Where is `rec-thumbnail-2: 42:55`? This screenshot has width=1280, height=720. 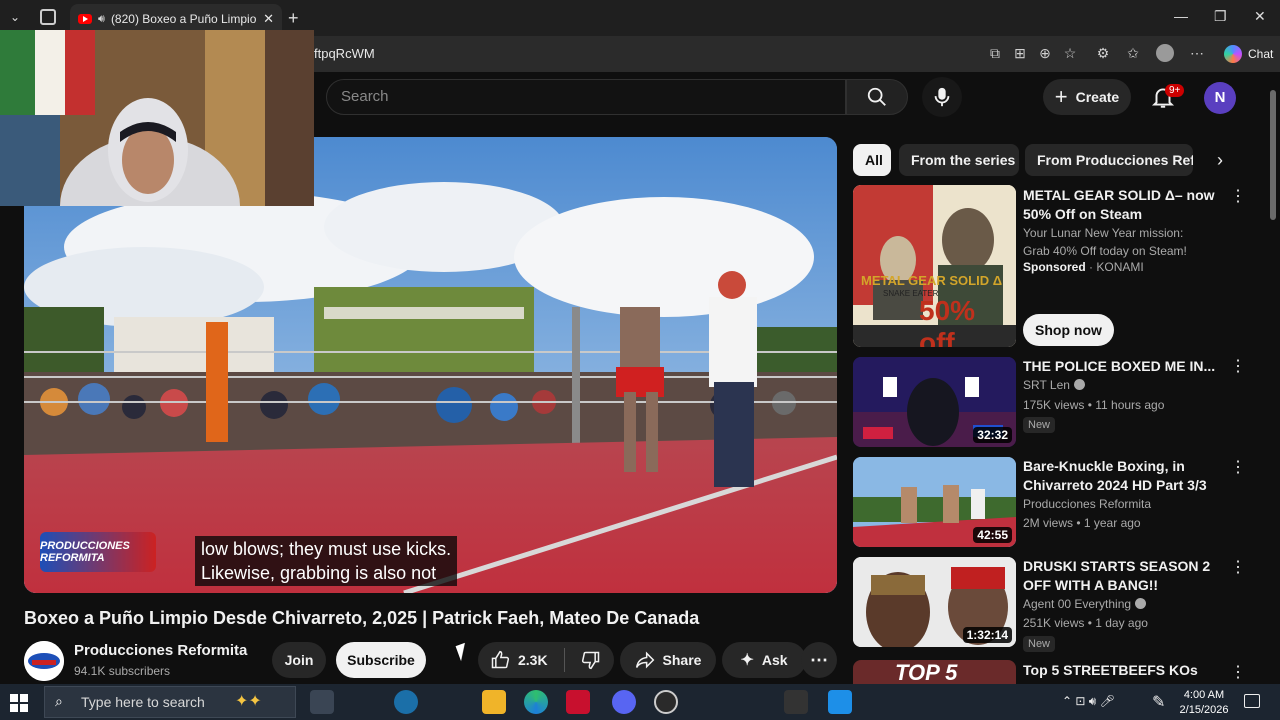 rec-thumbnail-2: 42:55 is located at coordinates (934, 502).